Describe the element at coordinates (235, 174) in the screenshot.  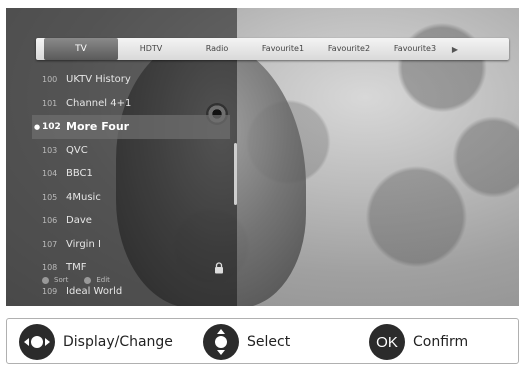
I see `channel-list-scrollbar` at that location.